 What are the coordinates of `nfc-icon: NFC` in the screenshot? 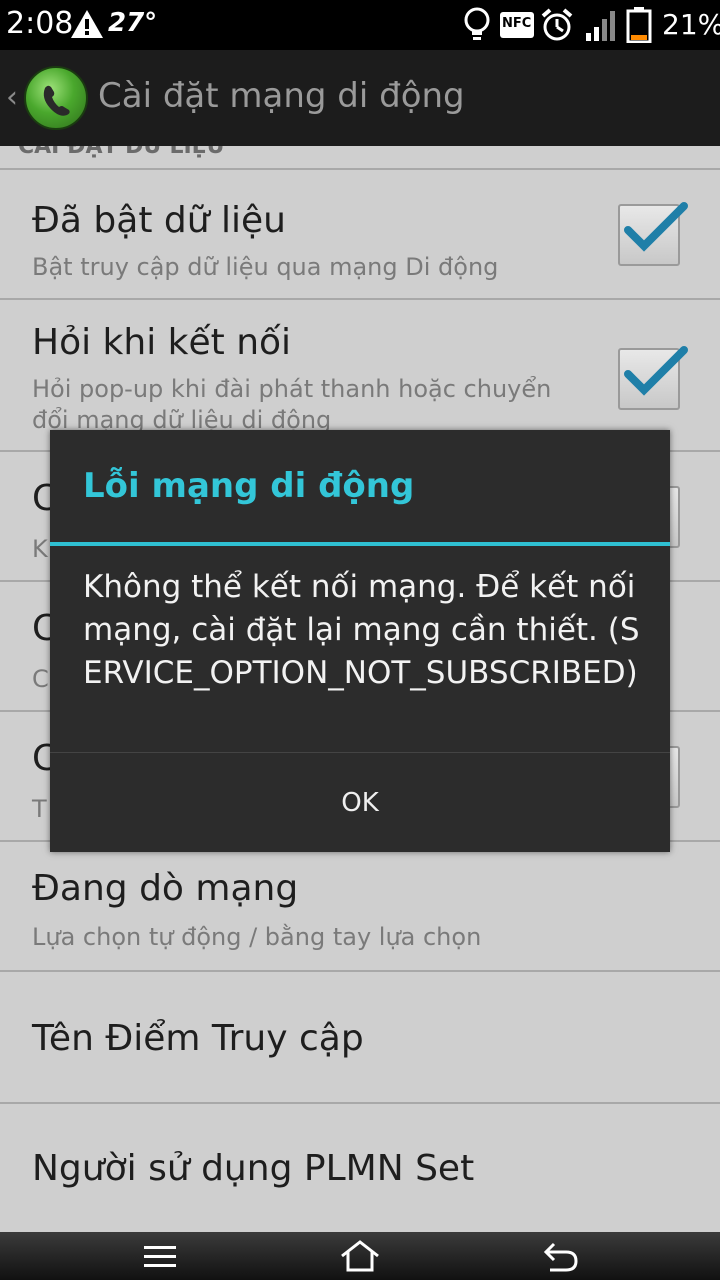 It's located at (517, 25).